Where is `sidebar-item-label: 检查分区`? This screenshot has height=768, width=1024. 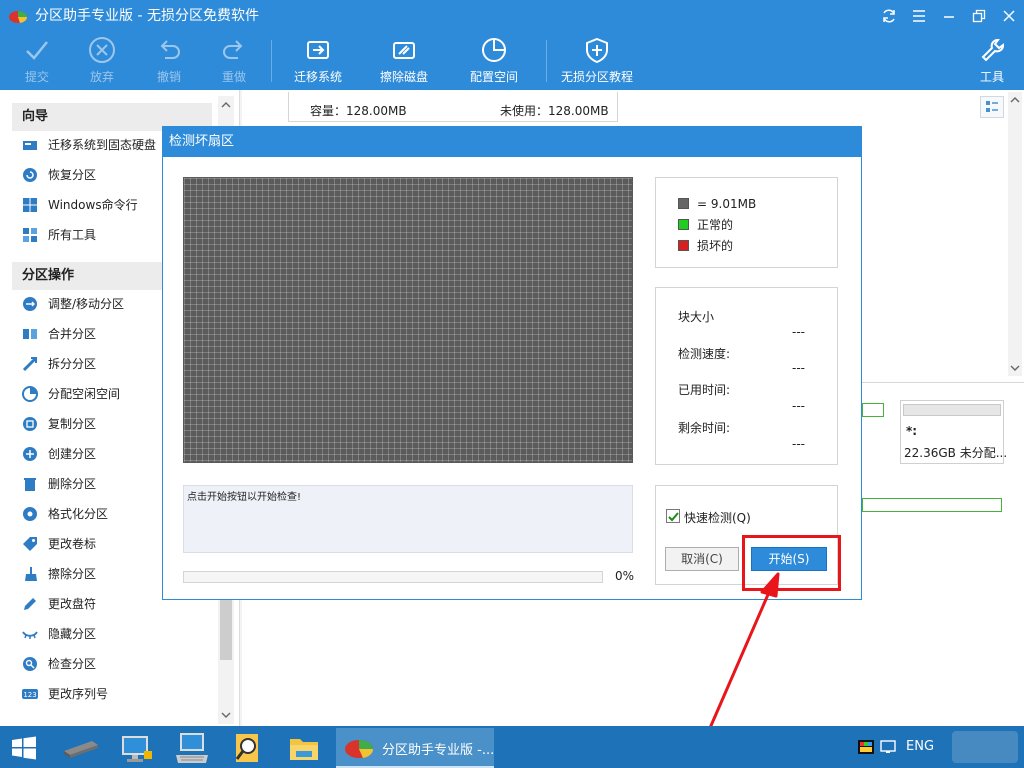
sidebar-item-label: 检查分区 is located at coordinates (72, 664).